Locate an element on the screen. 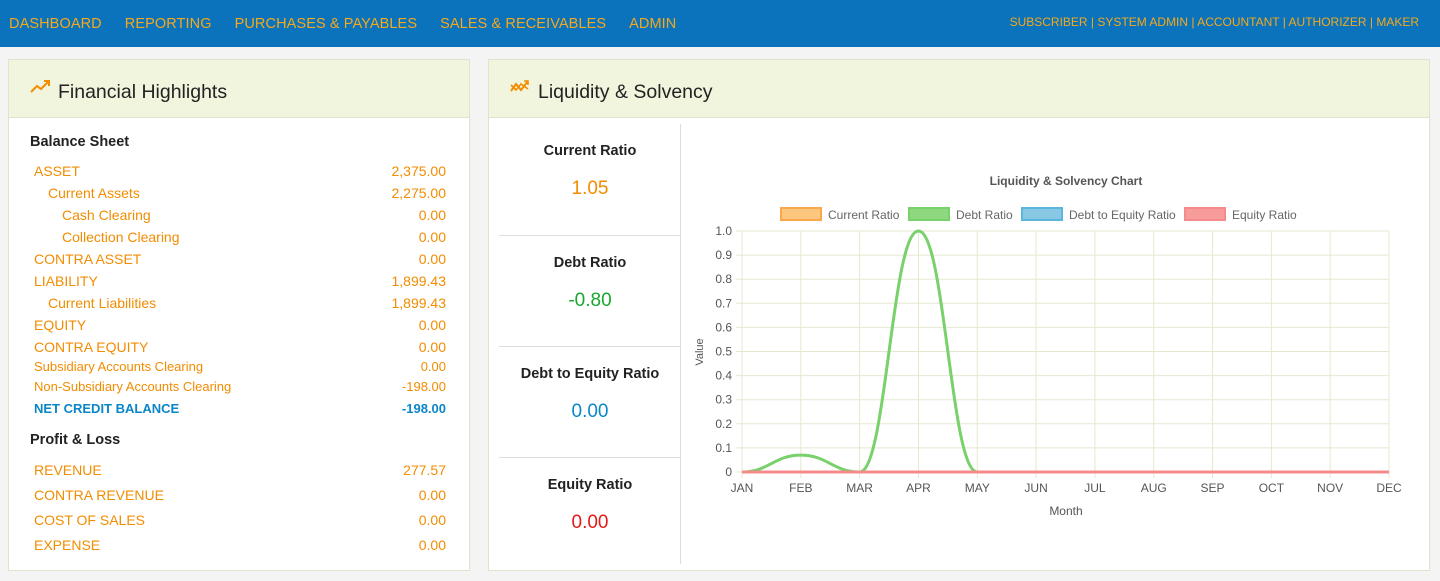 Image resolution: width=1440 pixels, height=581 pixels. profit-loss-title: Profit & Loss is located at coordinates (75, 440).